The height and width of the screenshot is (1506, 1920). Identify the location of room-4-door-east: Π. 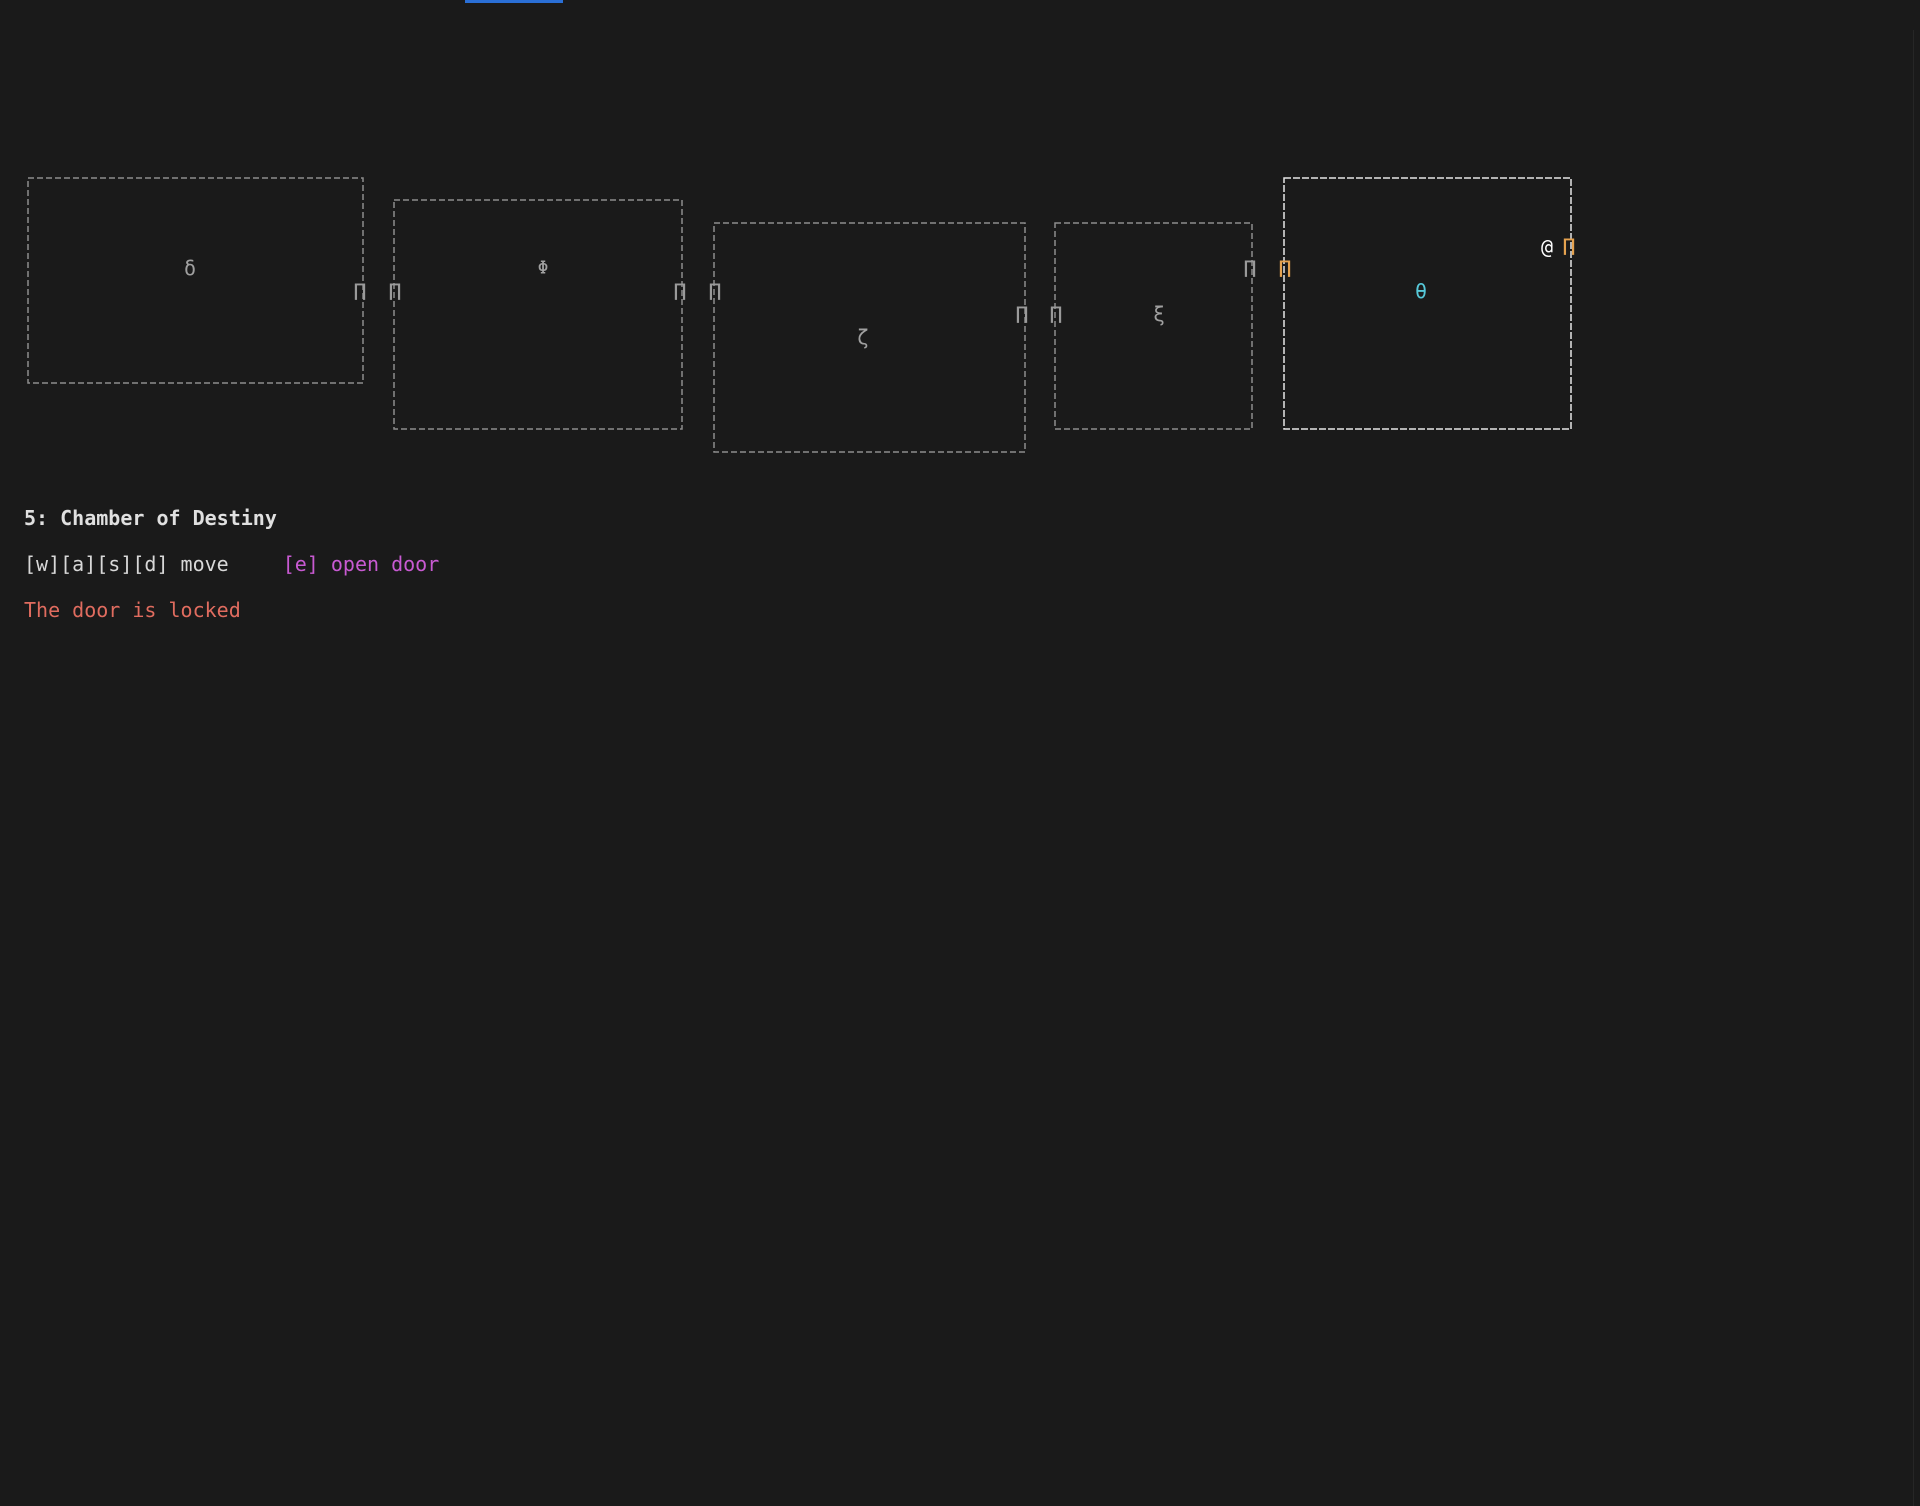
(1249, 270).